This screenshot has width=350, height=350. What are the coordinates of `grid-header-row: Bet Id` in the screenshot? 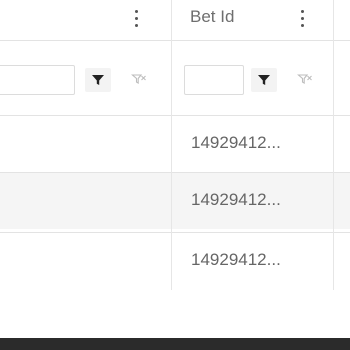 It's located at (175, 20).